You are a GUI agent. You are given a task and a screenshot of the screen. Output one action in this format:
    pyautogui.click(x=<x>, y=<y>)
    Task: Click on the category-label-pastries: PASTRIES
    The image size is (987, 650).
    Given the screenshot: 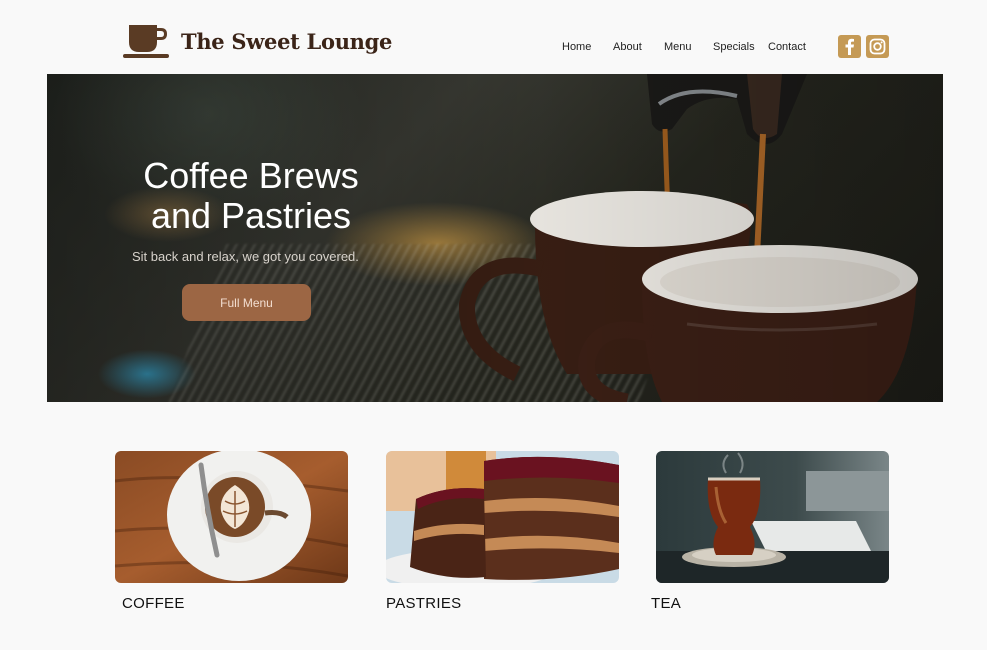 What is the action you would take?
    pyautogui.click(x=423, y=603)
    